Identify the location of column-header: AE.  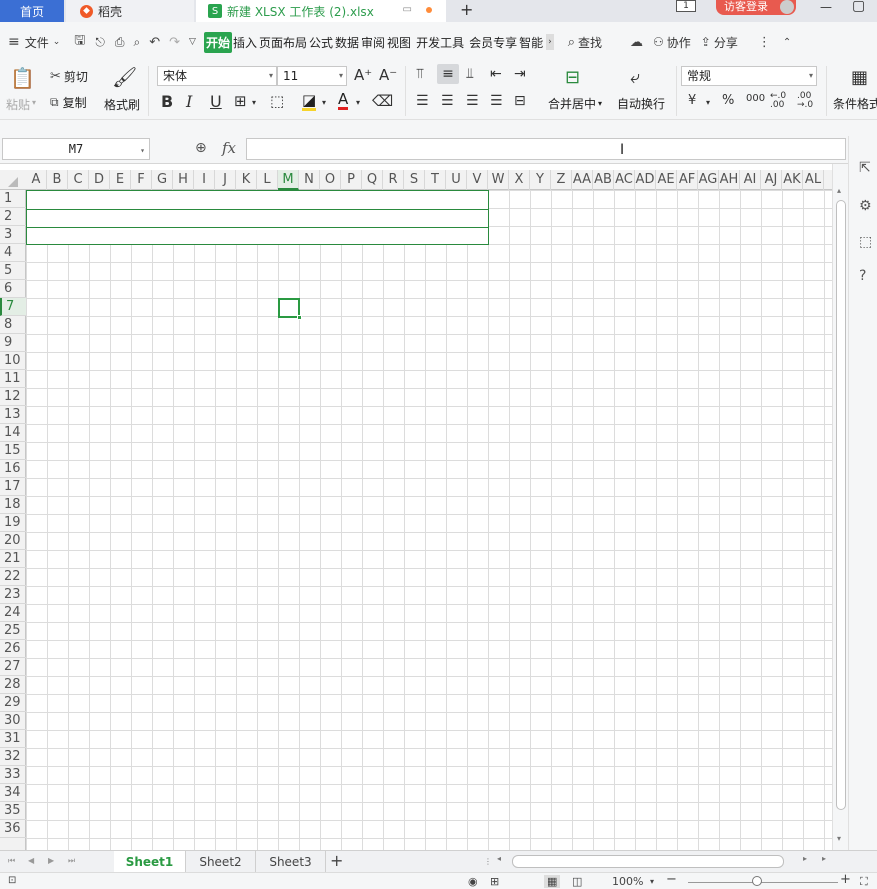
(666, 180).